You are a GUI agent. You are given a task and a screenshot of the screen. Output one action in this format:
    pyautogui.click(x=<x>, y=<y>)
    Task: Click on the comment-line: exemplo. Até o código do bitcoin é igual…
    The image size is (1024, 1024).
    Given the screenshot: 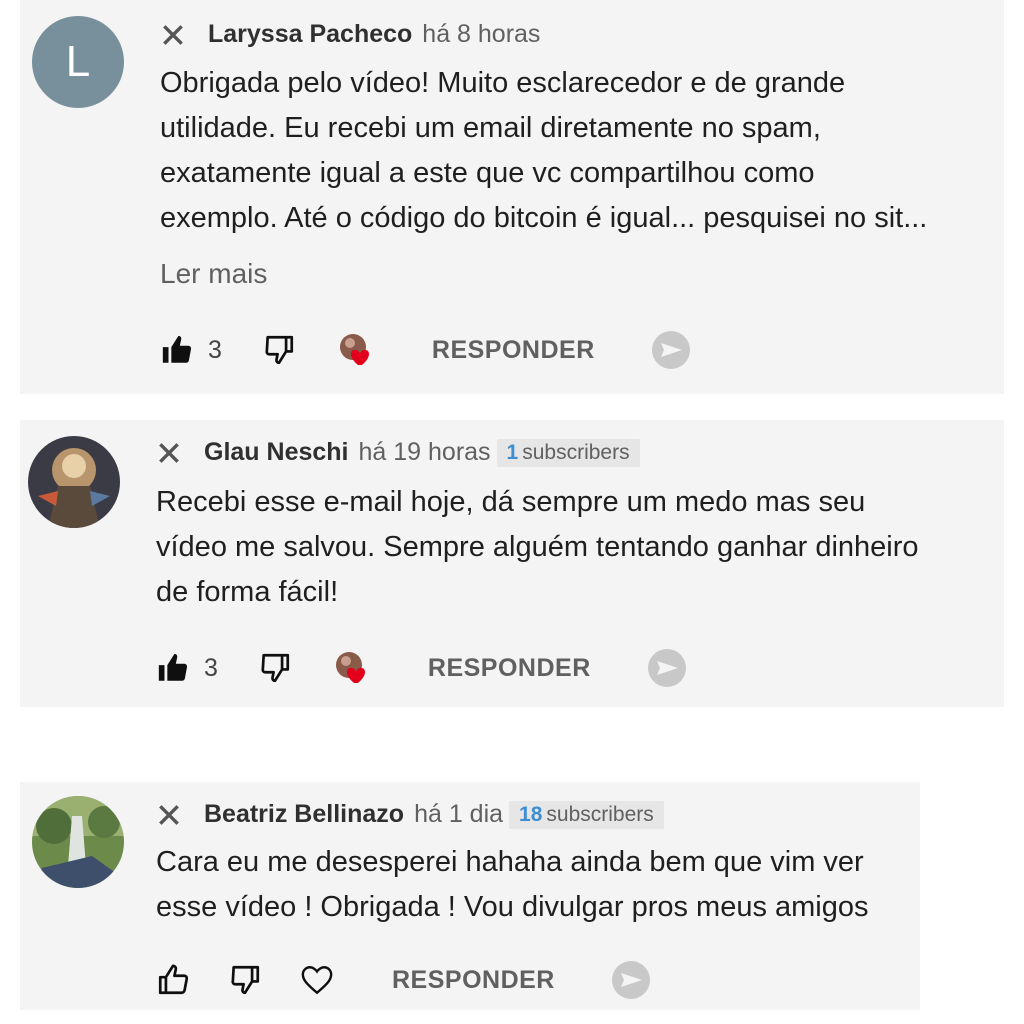 What is the action you would take?
    pyautogui.click(x=544, y=218)
    